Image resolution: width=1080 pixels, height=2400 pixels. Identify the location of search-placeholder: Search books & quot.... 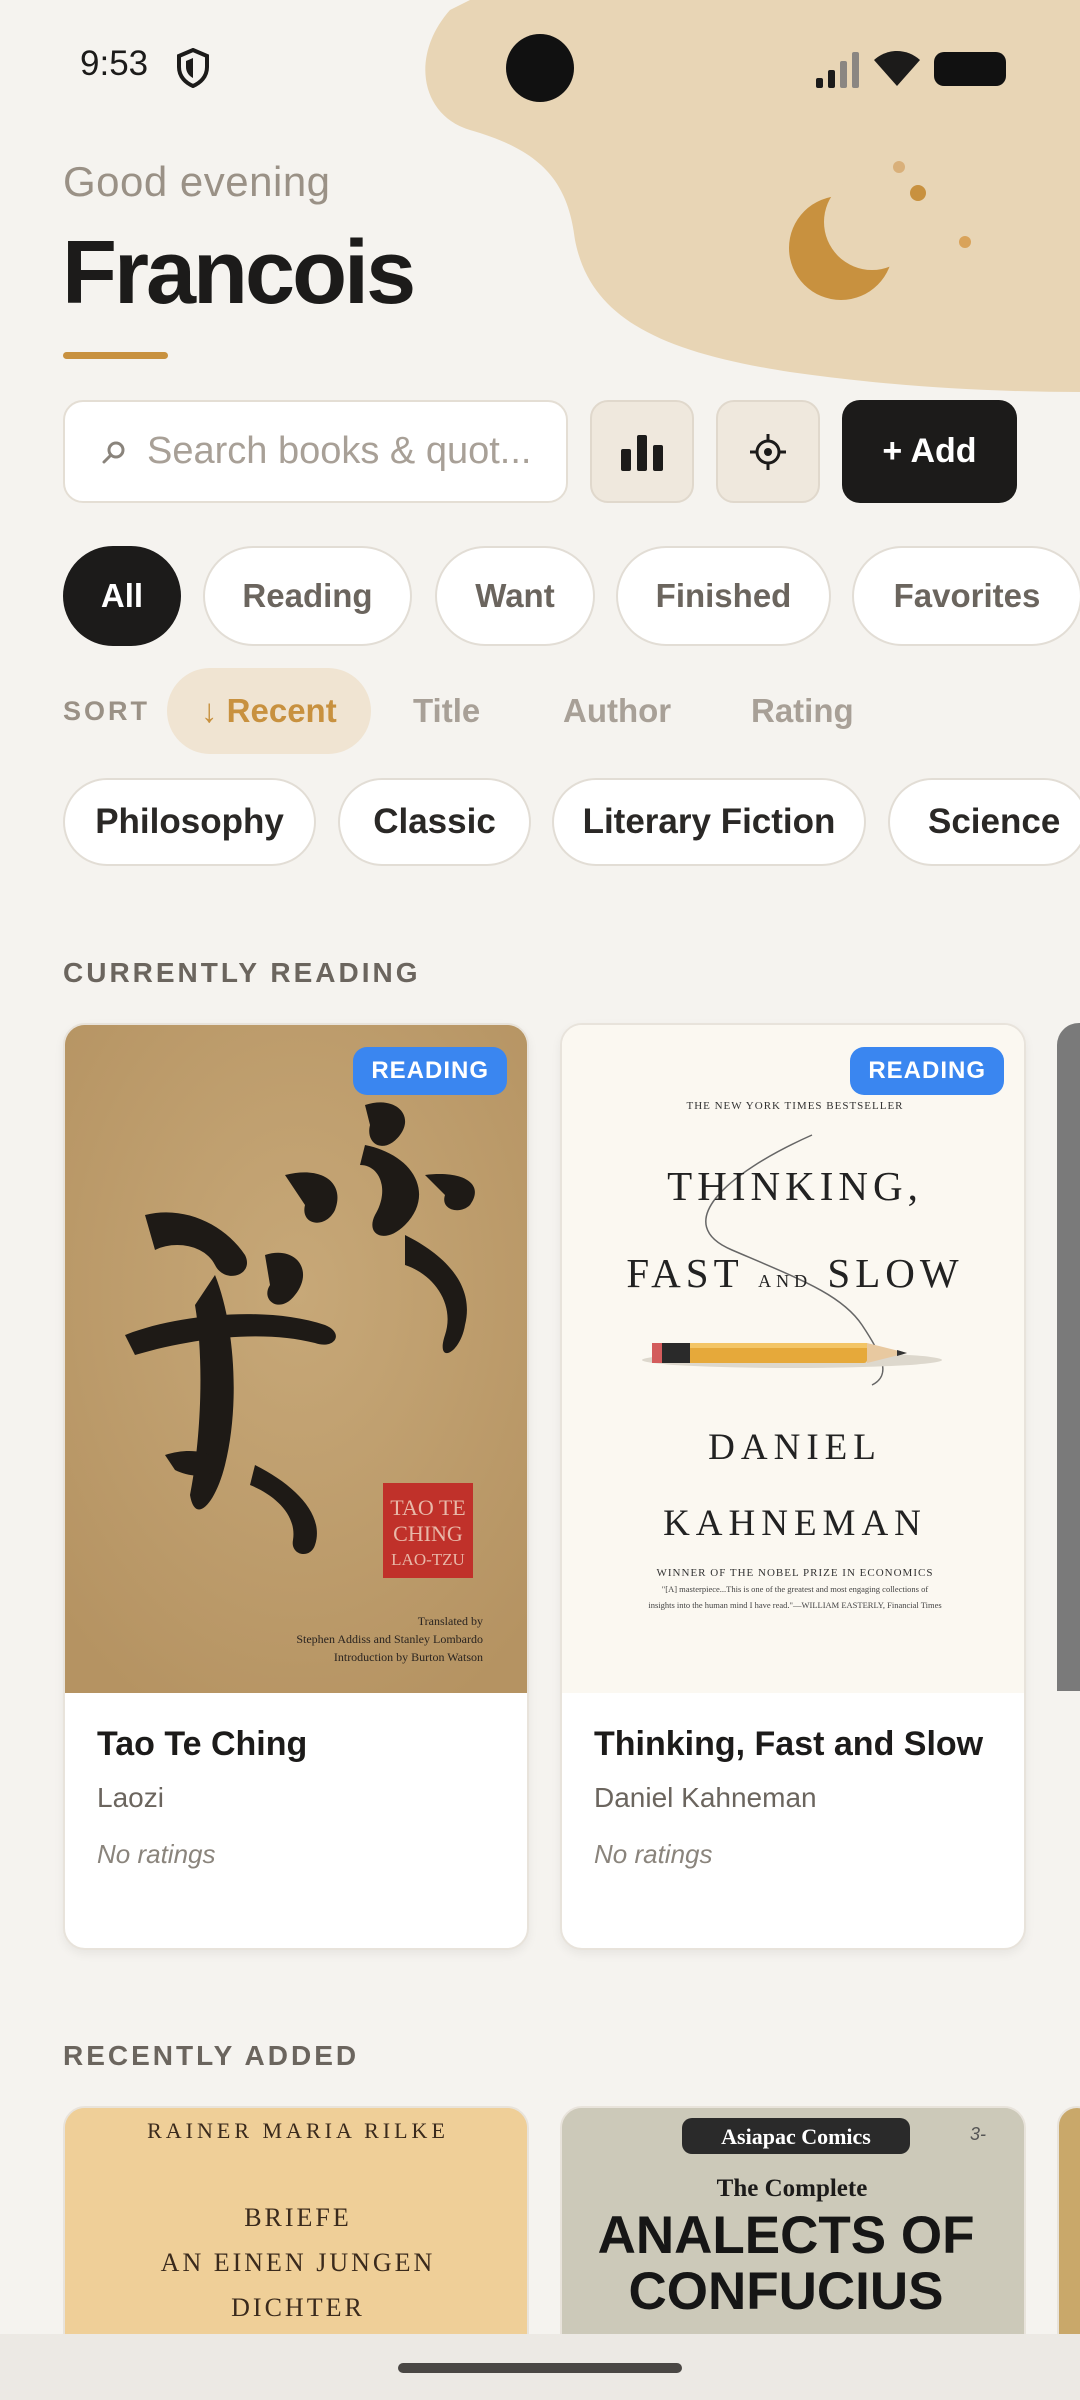
(339, 451).